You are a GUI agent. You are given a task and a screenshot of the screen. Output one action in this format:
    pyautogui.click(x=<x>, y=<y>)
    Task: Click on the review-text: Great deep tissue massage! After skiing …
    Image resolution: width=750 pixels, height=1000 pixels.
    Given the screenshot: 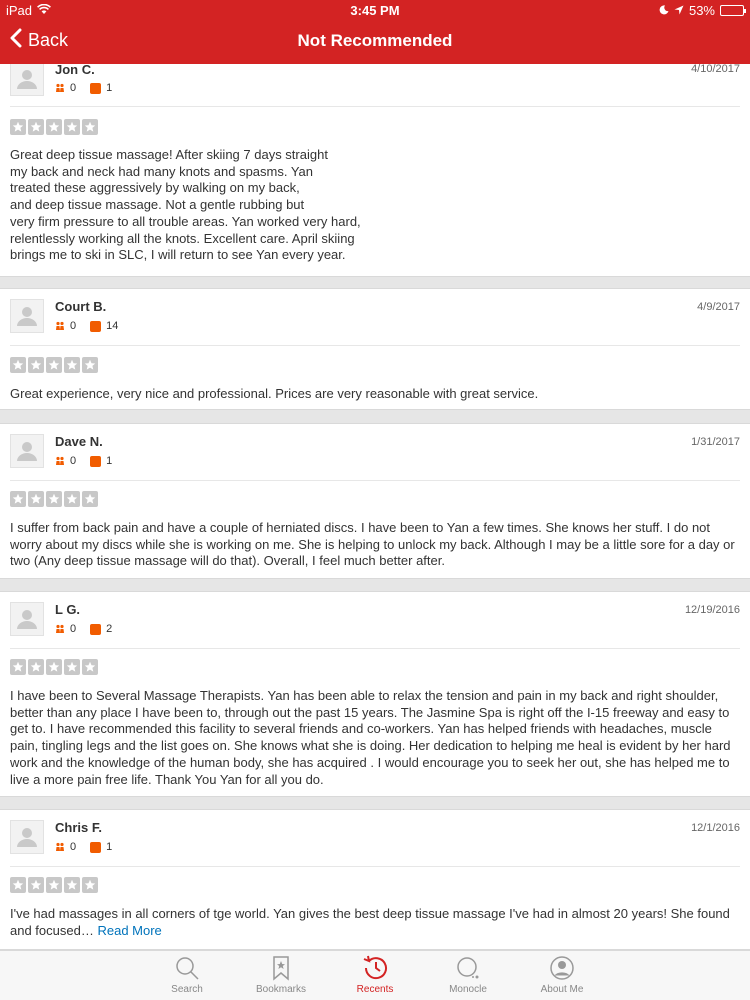 What is the action you would take?
    pyautogui.click(x=185, y=205)
    